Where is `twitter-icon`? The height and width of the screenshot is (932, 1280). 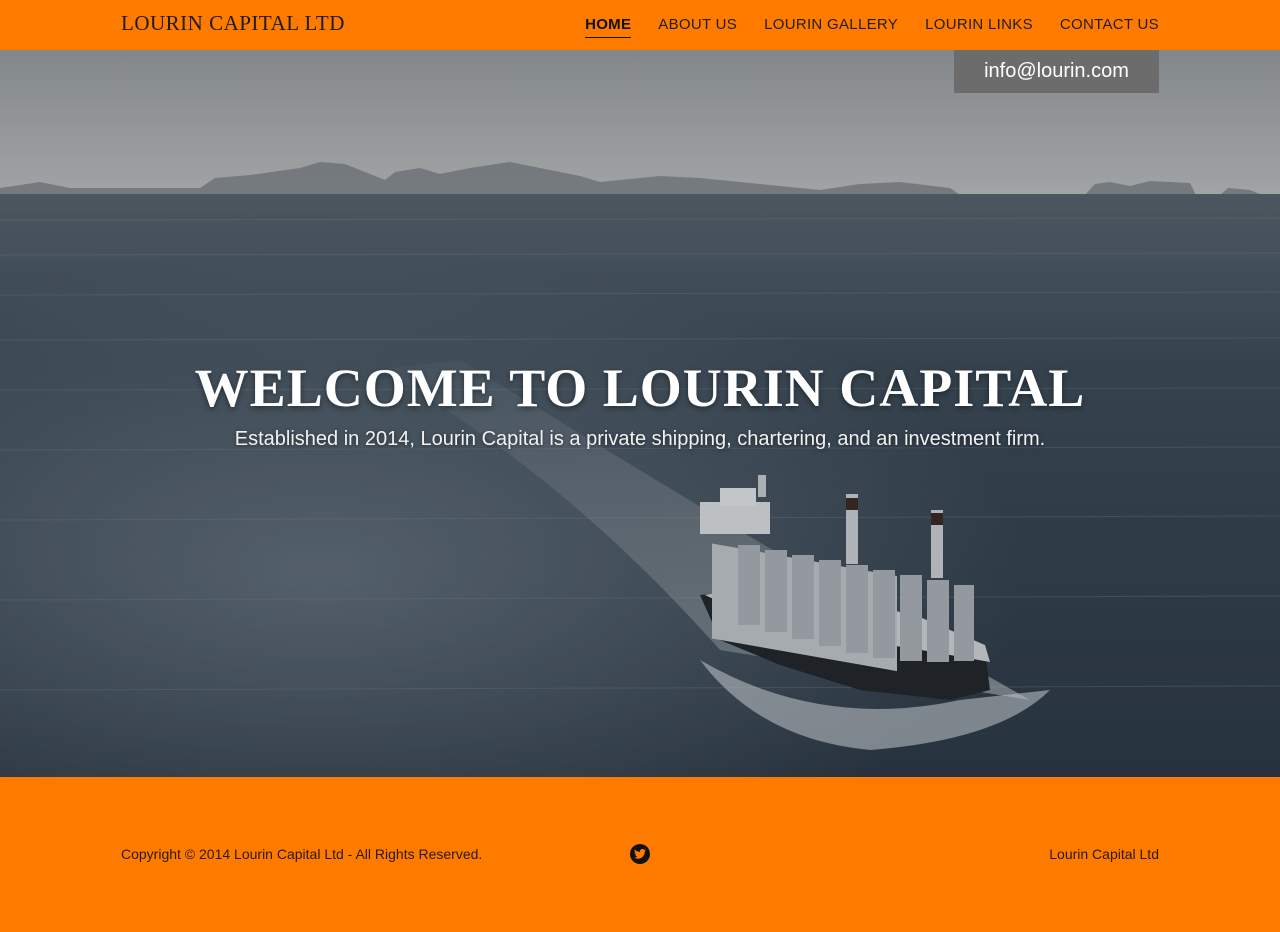 twitter-icon is located at coordinates (640, 854).